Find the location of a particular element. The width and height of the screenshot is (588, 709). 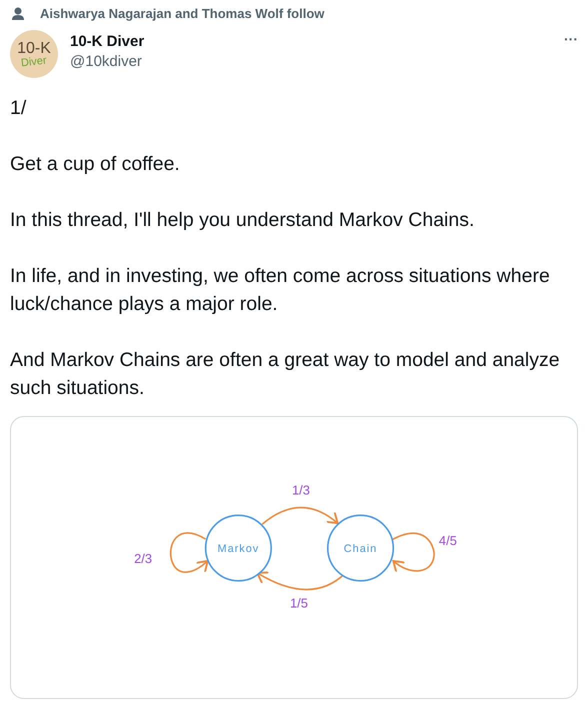

probability-label: 2/3 is located at coordinates (143, 558).